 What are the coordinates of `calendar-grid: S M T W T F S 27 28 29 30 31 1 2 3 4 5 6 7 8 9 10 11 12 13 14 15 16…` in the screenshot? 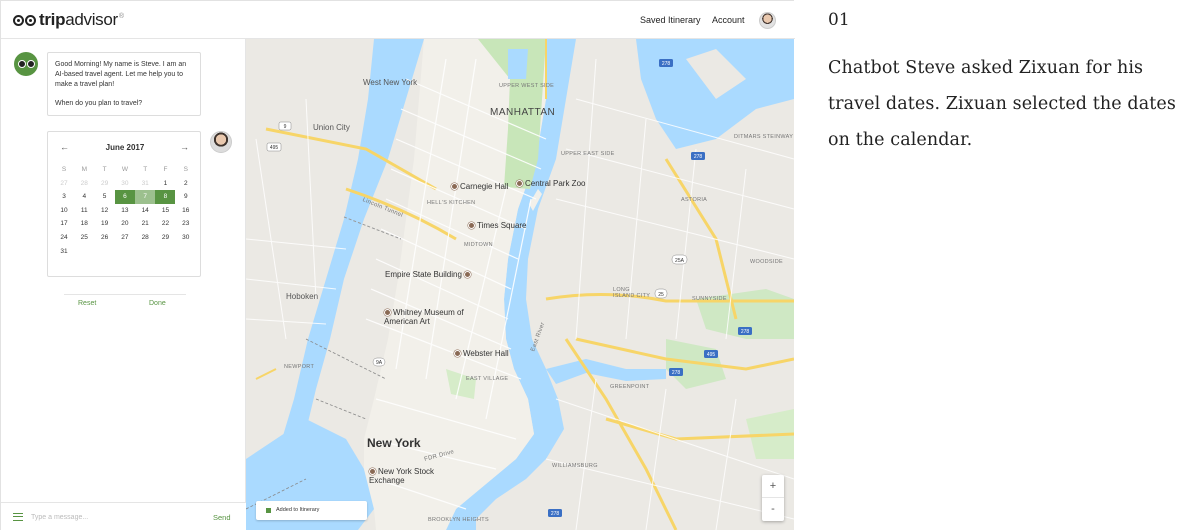 It's located at (125, 210).